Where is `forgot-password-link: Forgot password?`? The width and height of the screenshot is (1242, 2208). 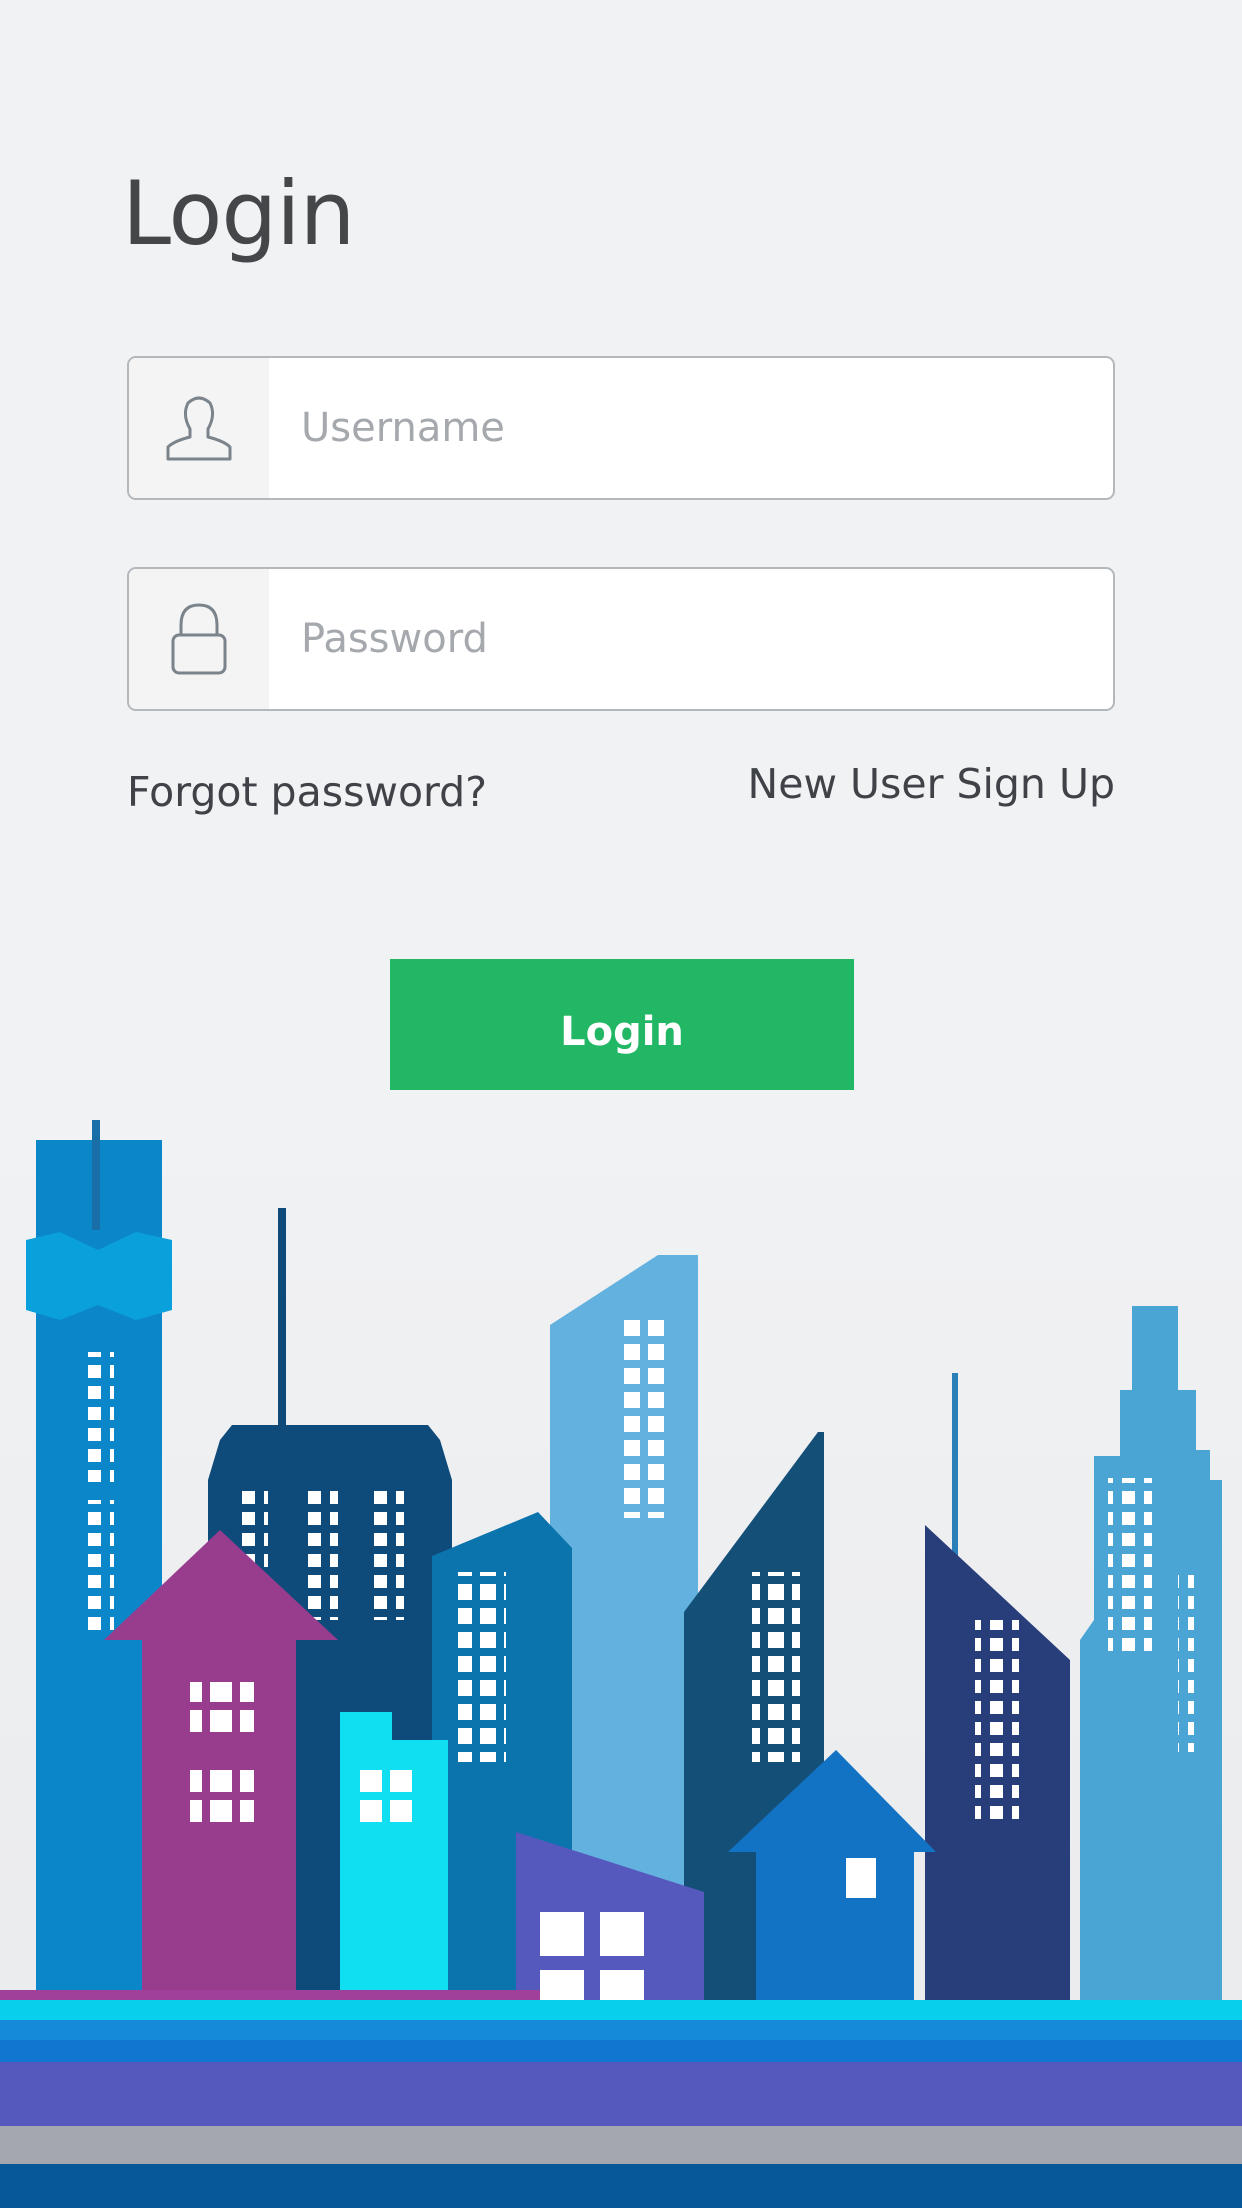 forgot-password-link: Forgot password? is located at coordinates (307, 792).